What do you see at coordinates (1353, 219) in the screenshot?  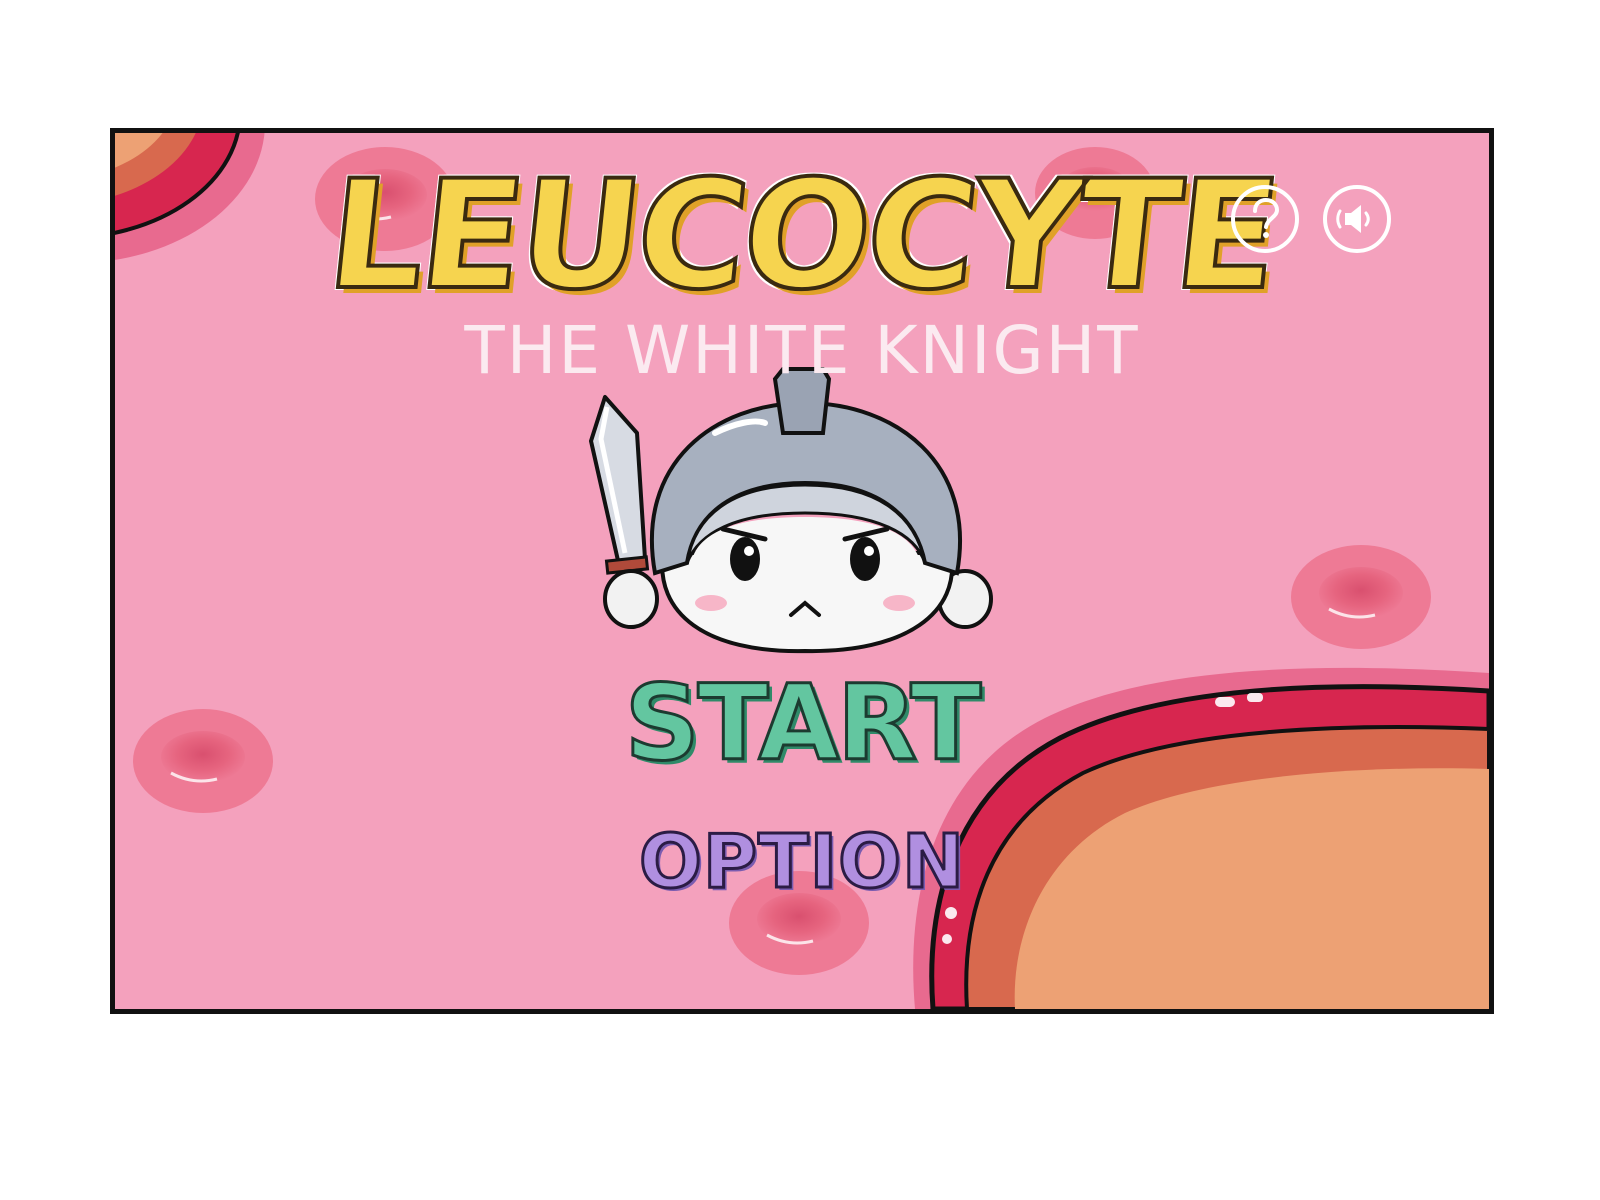 I see `speaker-icon` at bounding box center [1353, 219].